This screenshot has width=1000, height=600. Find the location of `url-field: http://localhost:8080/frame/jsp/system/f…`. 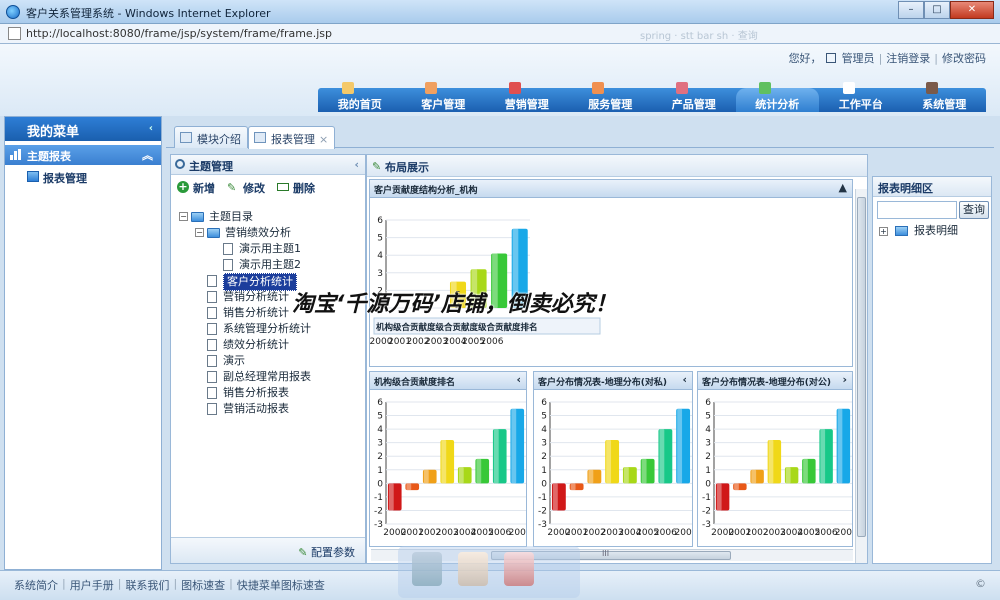

url-field: http://localhost:8080/frame/jsp/system/f… is located at coordinates (179, 33).